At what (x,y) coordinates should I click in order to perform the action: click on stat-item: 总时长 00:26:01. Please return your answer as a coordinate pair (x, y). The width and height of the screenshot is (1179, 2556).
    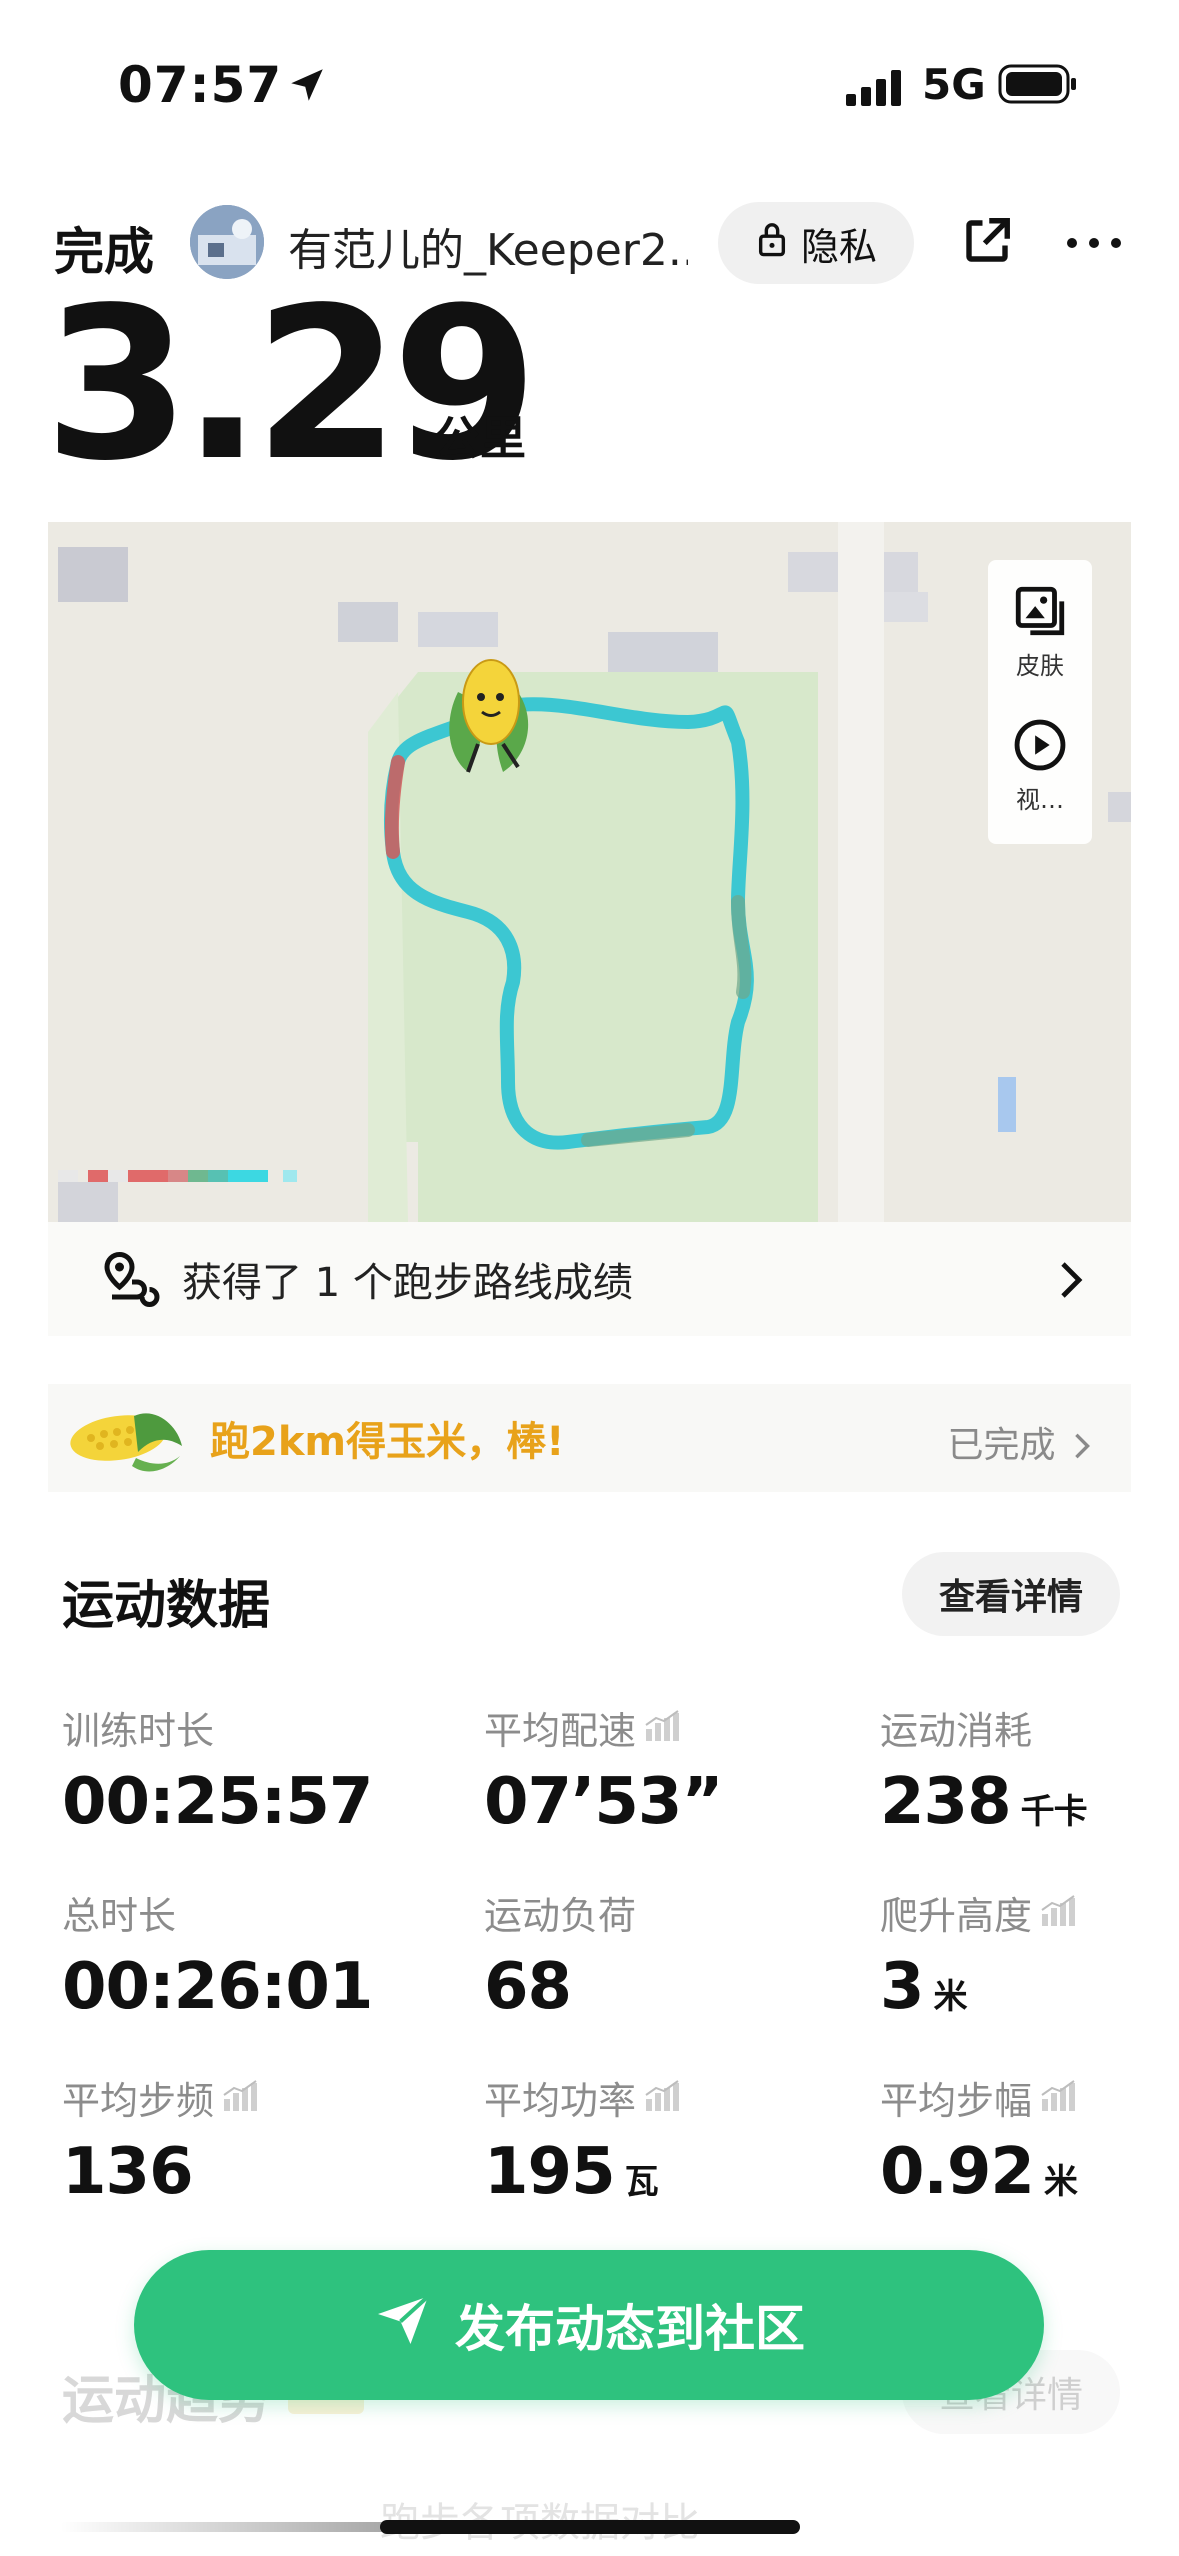
    Looking at the image, I should click on (217, 1954).